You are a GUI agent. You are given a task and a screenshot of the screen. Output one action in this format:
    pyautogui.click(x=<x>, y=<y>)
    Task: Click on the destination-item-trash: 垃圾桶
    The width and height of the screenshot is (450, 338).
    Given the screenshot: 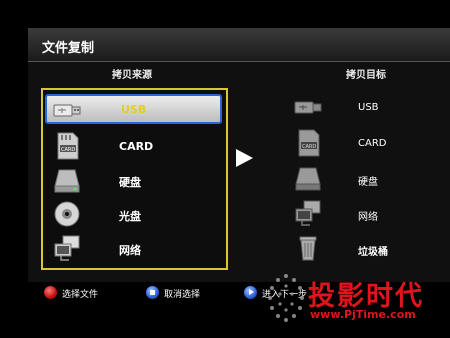 What is the action you would take?
    pyautogui.click(x=367, y=249)
    